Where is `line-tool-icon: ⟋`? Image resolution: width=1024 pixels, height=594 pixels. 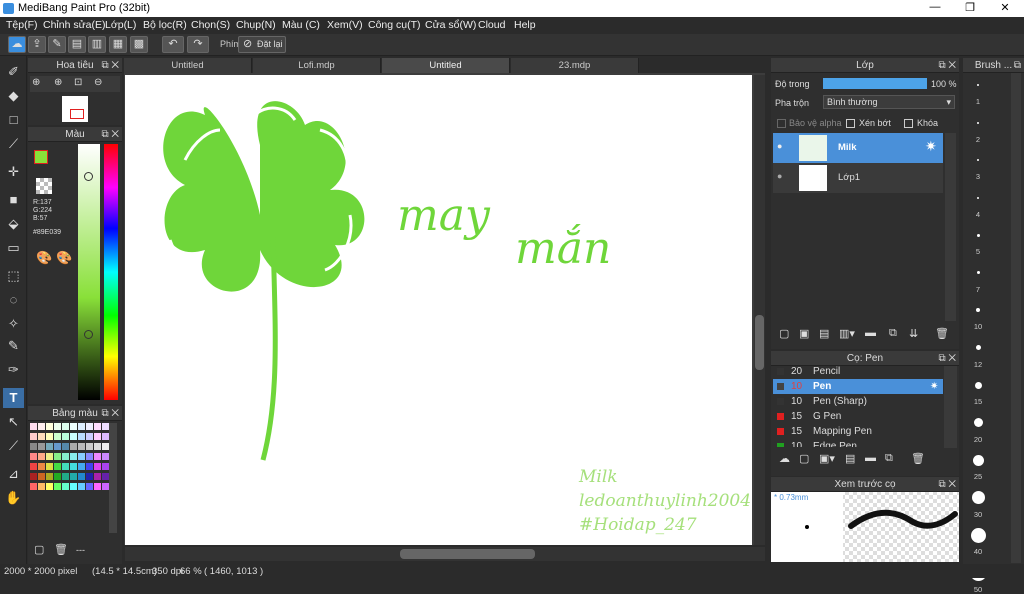
line-tool-icon: ⟋ is located at coordinates (13, 144).